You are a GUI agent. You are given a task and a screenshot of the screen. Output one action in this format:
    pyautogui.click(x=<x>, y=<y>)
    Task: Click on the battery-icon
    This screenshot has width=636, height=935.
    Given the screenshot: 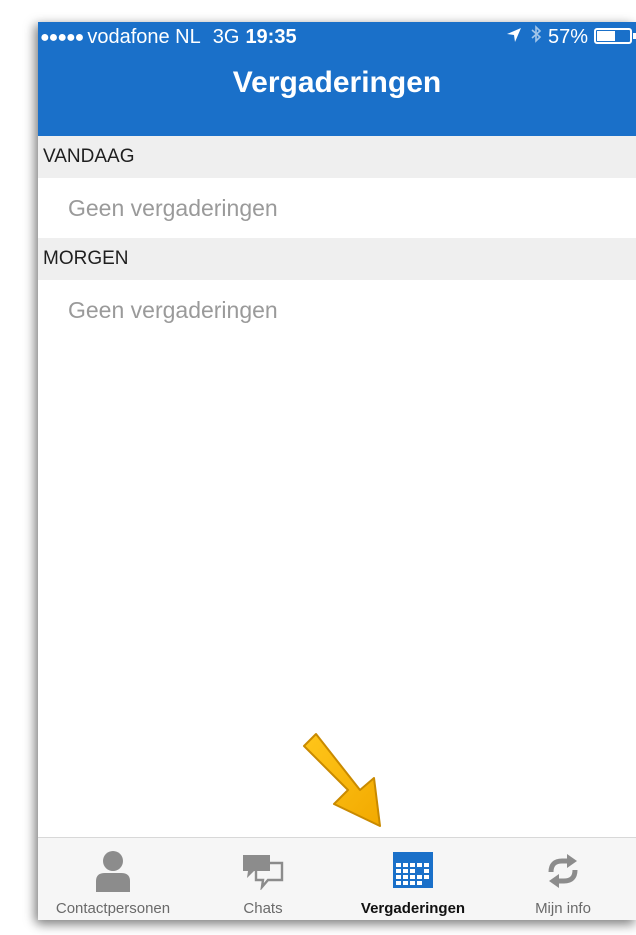 What is the action you would take?
    pyautogui.click(x=615, y=36)
    